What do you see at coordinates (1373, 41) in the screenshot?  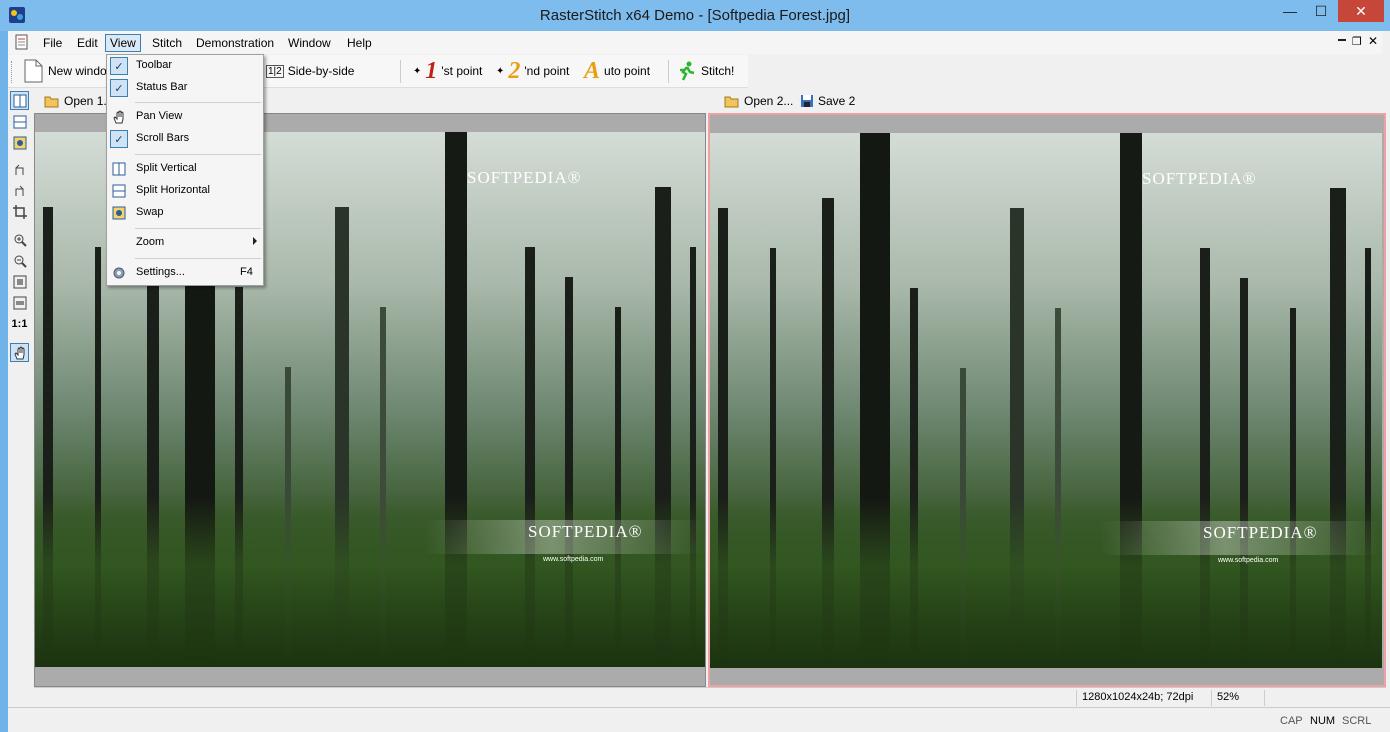 I see `mdi-close-button: ✕` at bounding box center [1373, 41].